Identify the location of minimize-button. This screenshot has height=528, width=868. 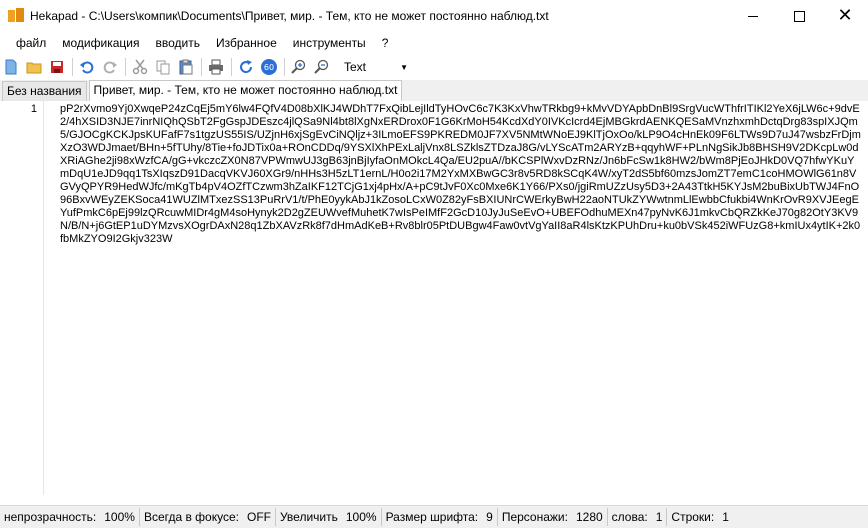
(753, 16).